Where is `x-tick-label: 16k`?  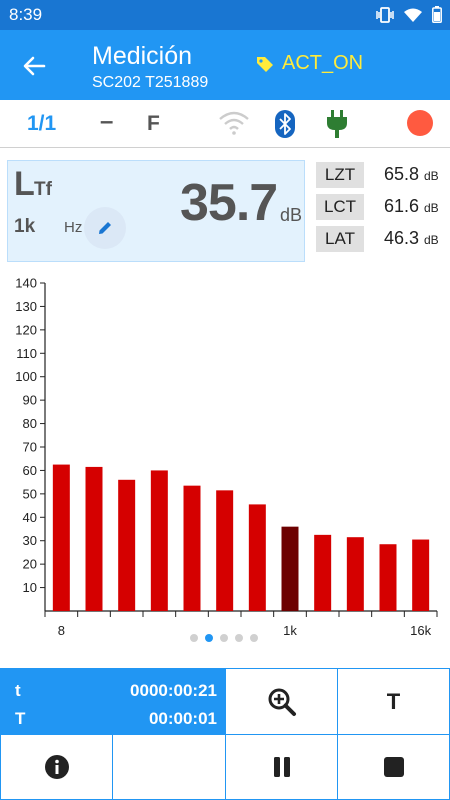
x-tick-label: 16k is located at coordinates (420, 630).